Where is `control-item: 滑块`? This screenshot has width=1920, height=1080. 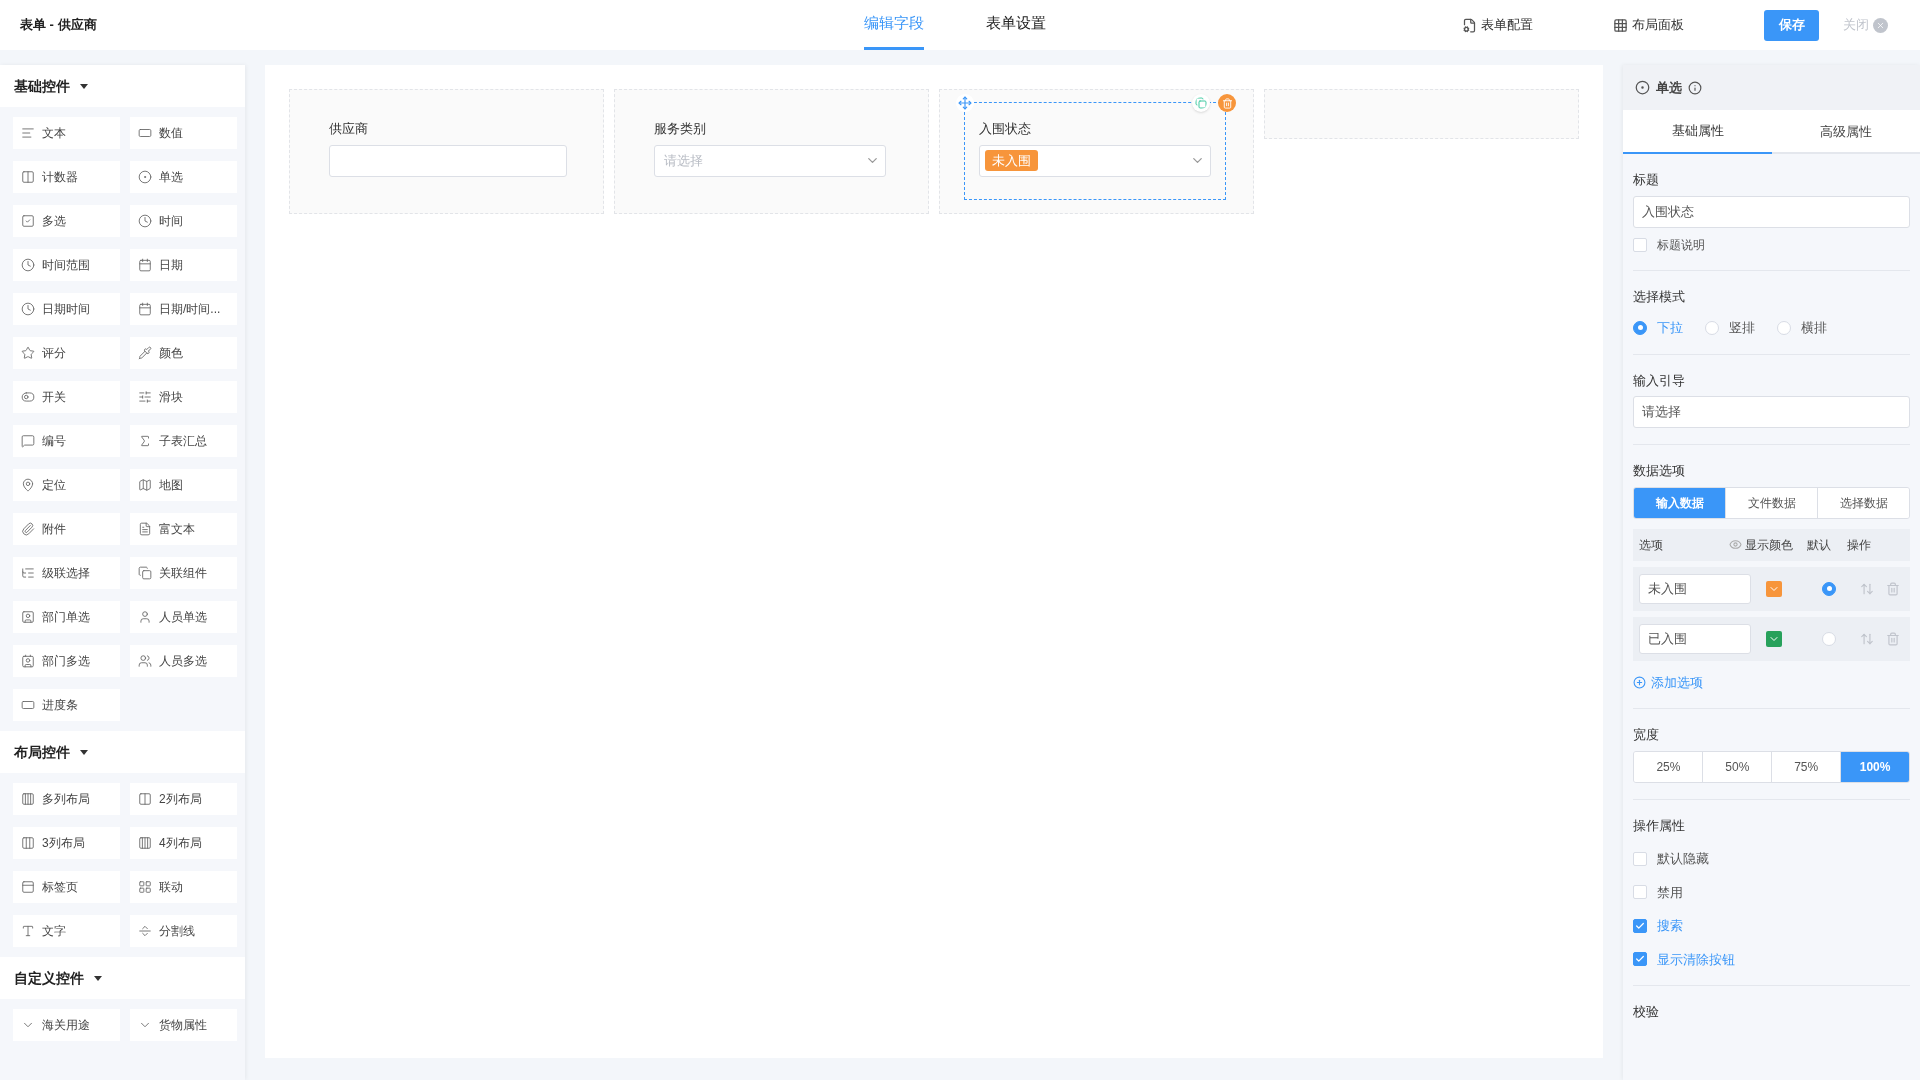
control-item: 滑块 is located at coordinates (183, 397).